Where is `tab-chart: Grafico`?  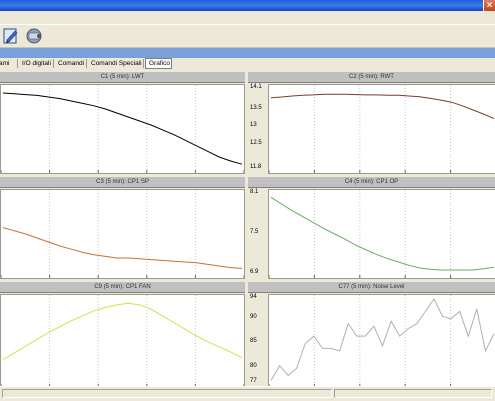 tab-chart: Grafico is located at coordinates (158, 63).